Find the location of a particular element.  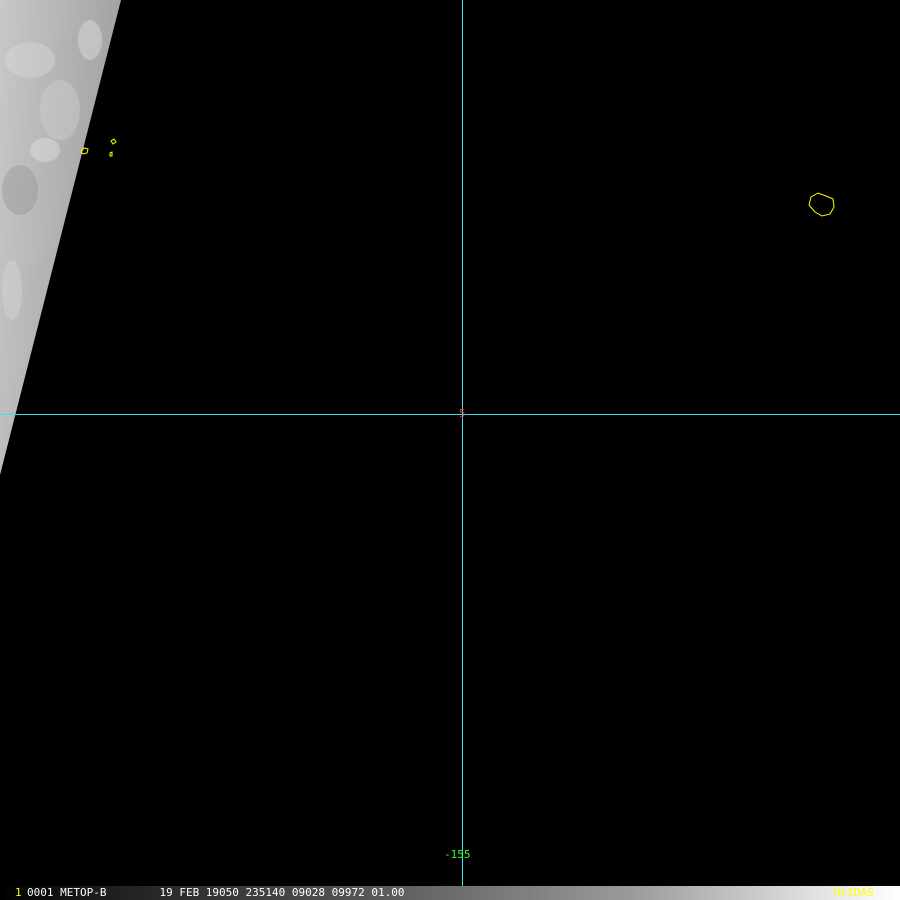

frame-number: 1 is located at coordinates (18, 892).